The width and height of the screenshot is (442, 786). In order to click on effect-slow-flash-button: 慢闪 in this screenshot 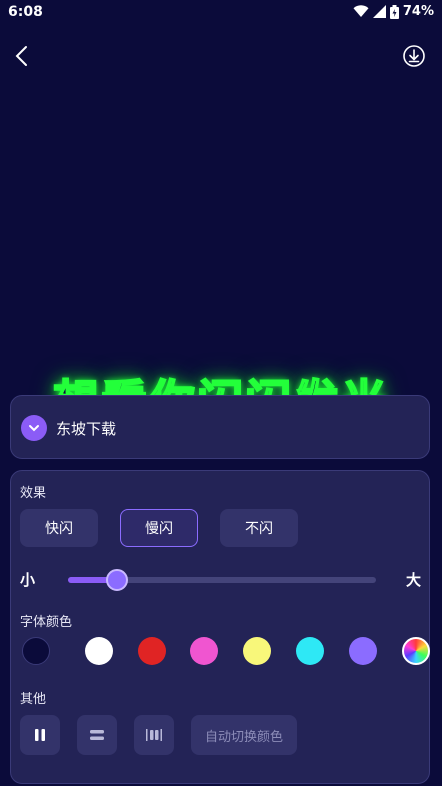, I will do `click(159, 528)`.